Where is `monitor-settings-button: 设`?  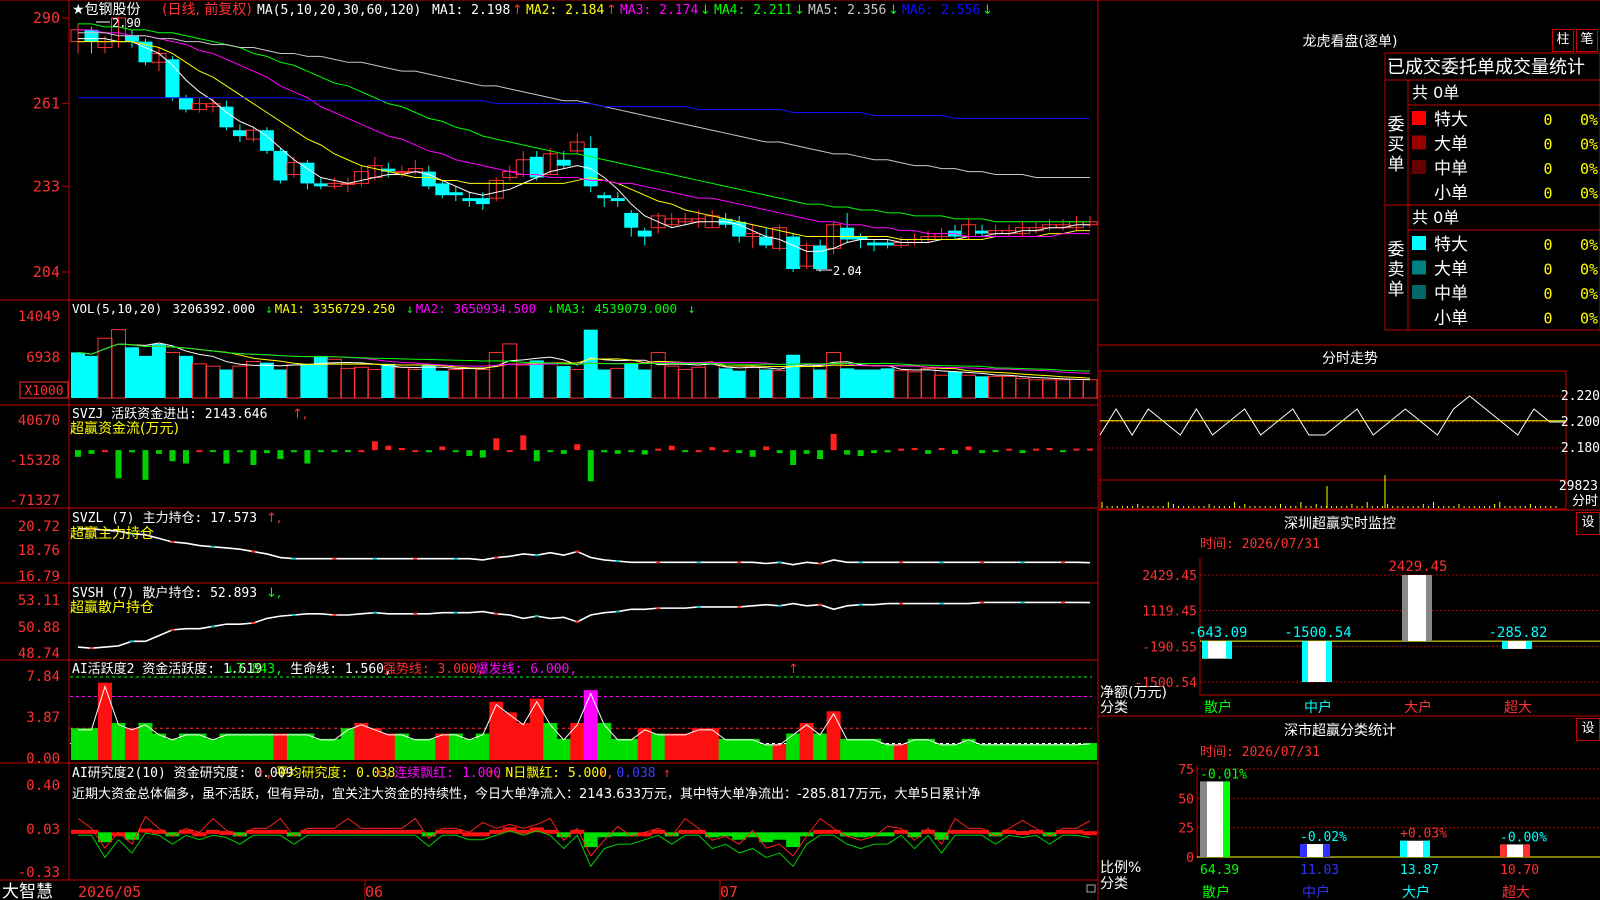 monitor-settings-button: 设 is located at coordinates (1588, 523).